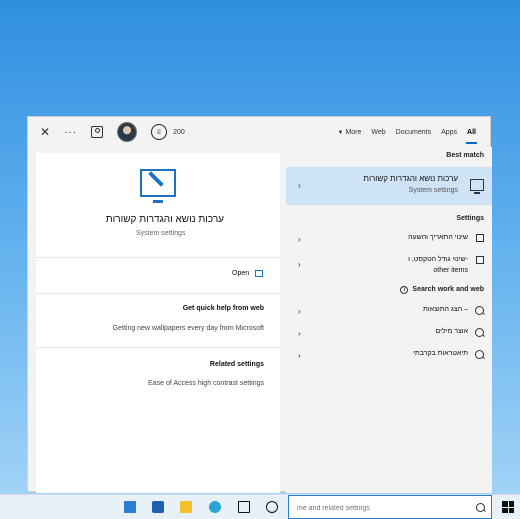 The height and width of the screenshot is (519, 520). I want to click on best-match-heading: Best match, so click(465, 155).